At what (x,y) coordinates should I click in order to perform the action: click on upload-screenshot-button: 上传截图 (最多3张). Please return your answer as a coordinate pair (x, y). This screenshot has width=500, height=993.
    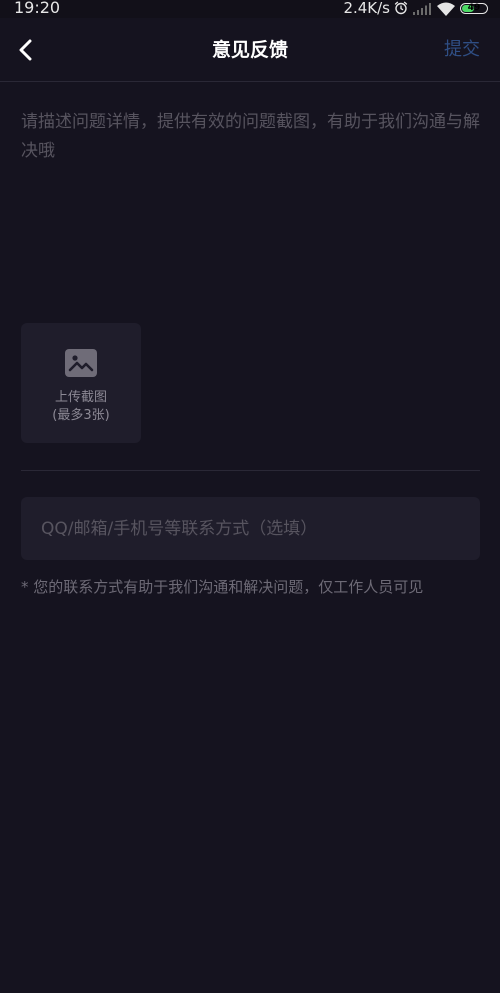
    Looking at the image, I should click on (81, 383).